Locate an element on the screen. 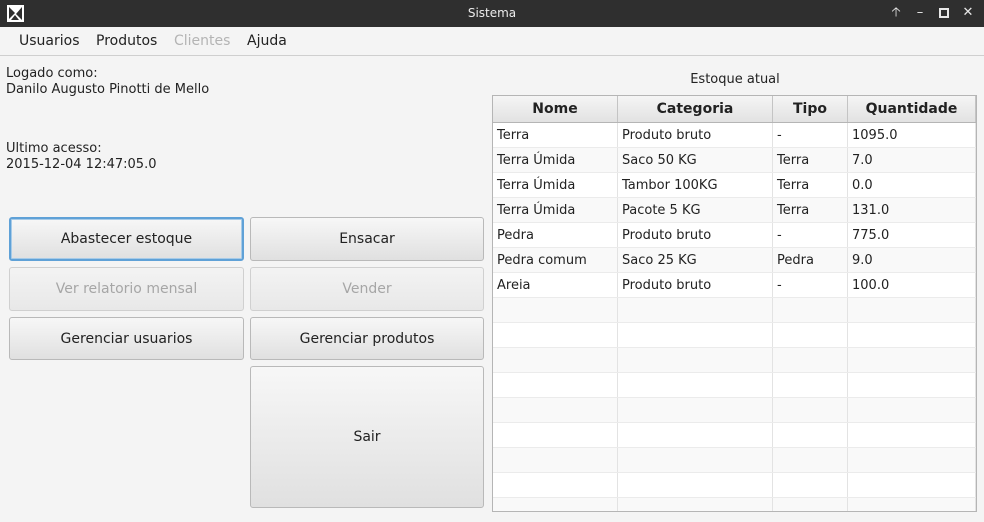 The image size is (984, 522). cell-categoria: Saco 50 KG is located at coordinates (695, 160).